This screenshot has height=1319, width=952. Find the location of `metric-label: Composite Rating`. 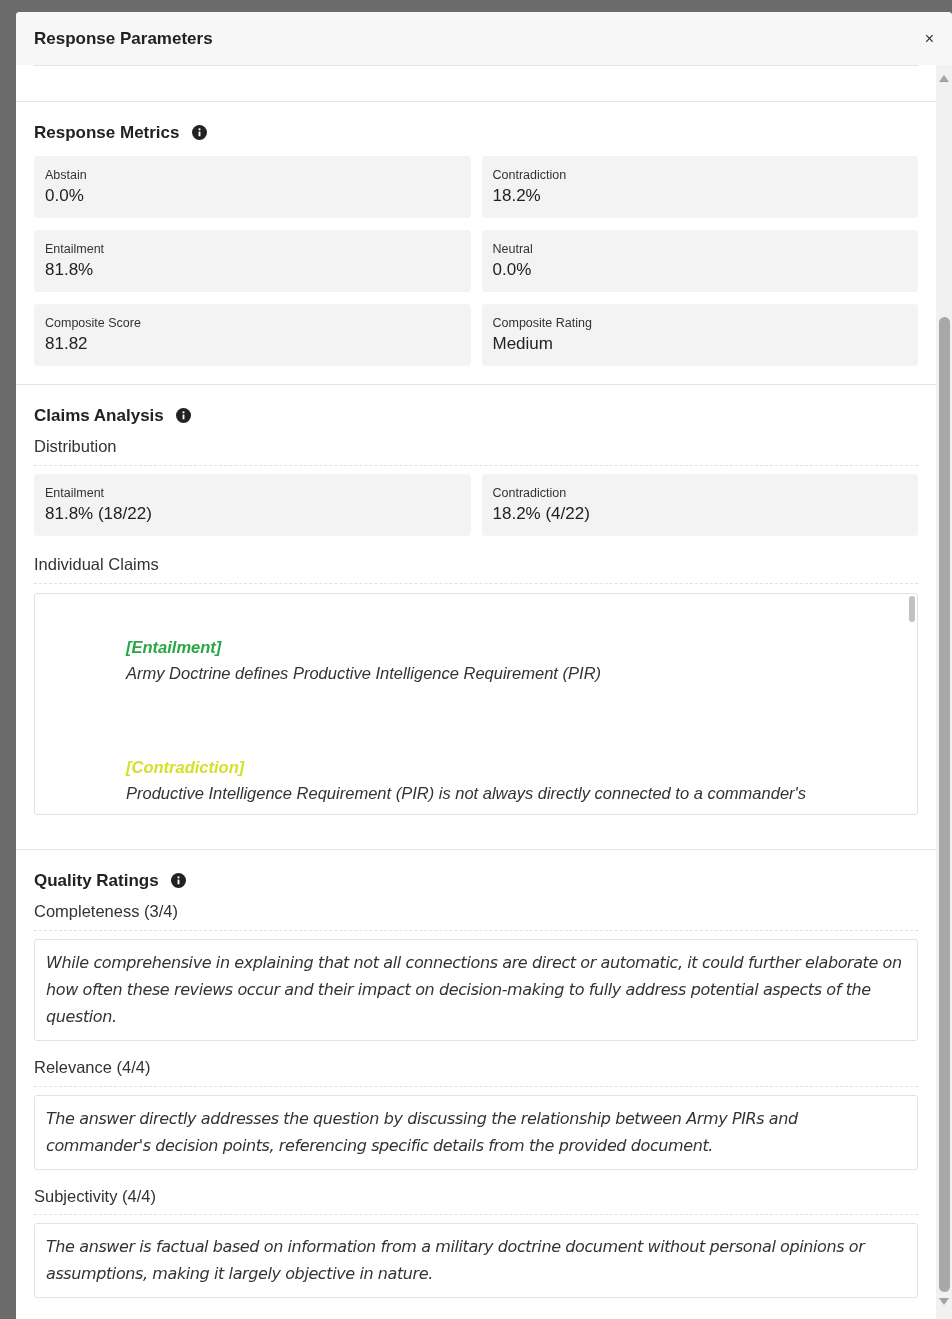

metric-label: Composite Rating is located at coordinates (542, 322).